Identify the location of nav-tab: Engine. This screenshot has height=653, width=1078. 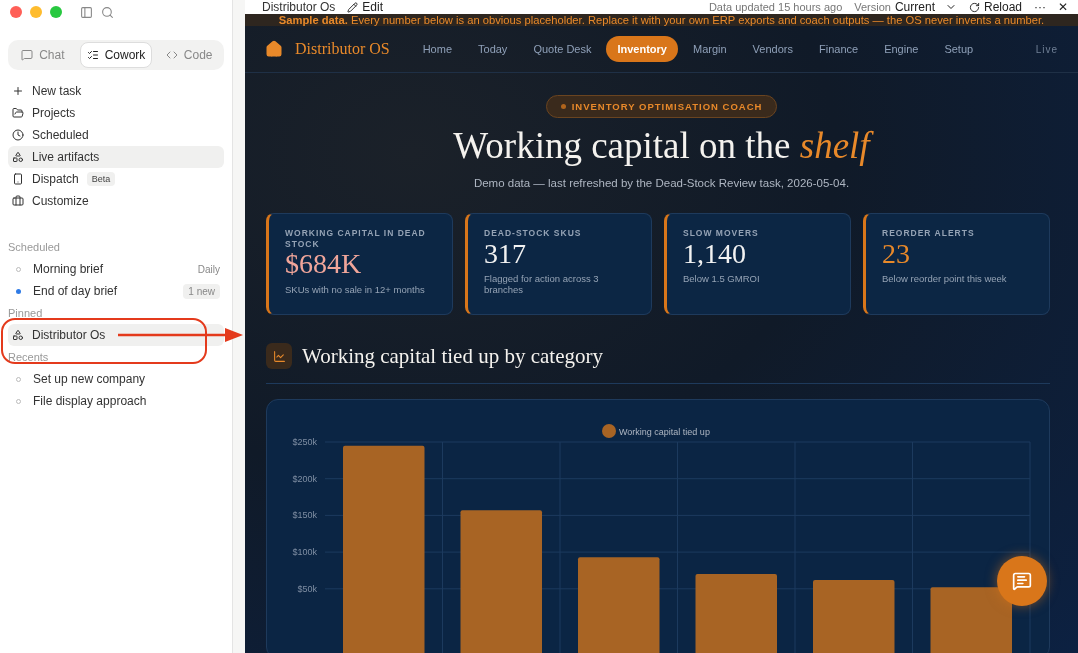
(901, 49).